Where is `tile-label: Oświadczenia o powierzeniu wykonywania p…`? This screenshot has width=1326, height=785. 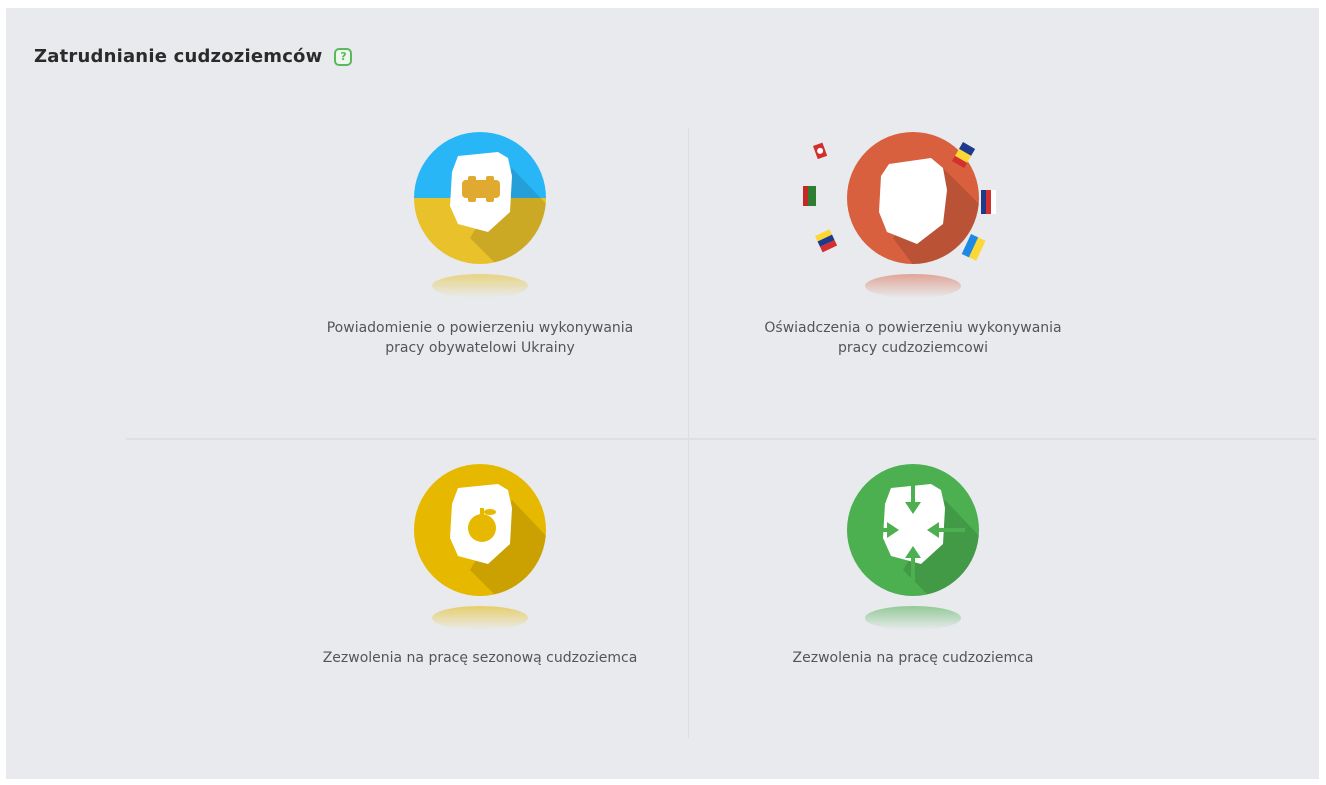 tile-label: Oświadczenia o powierzeniu wykonywania p… is located at coordinates (913, 338).